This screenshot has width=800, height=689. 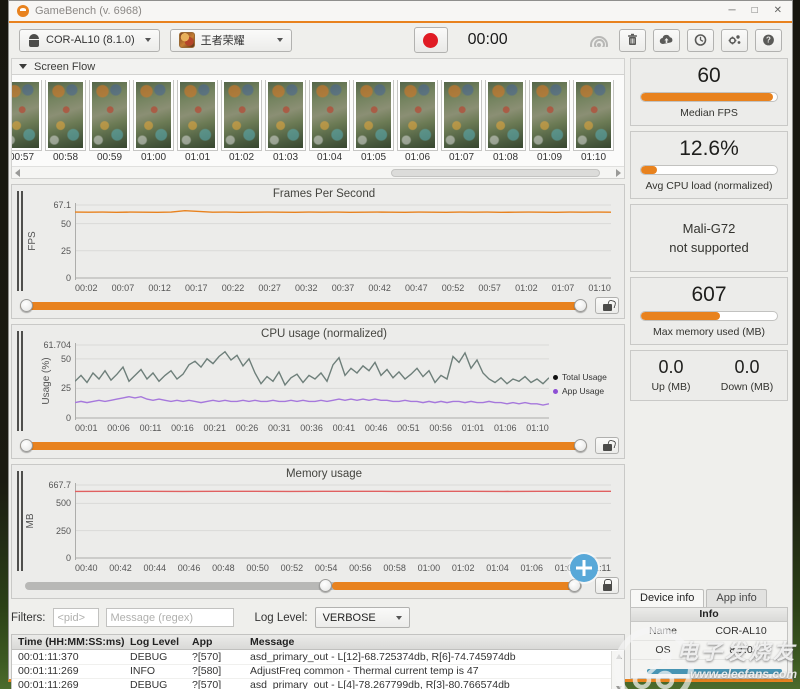 What do you see at coordinates (65, 250) in the screenshot?
I see `y-tick-label: 25` at bounding box center [65, 250].